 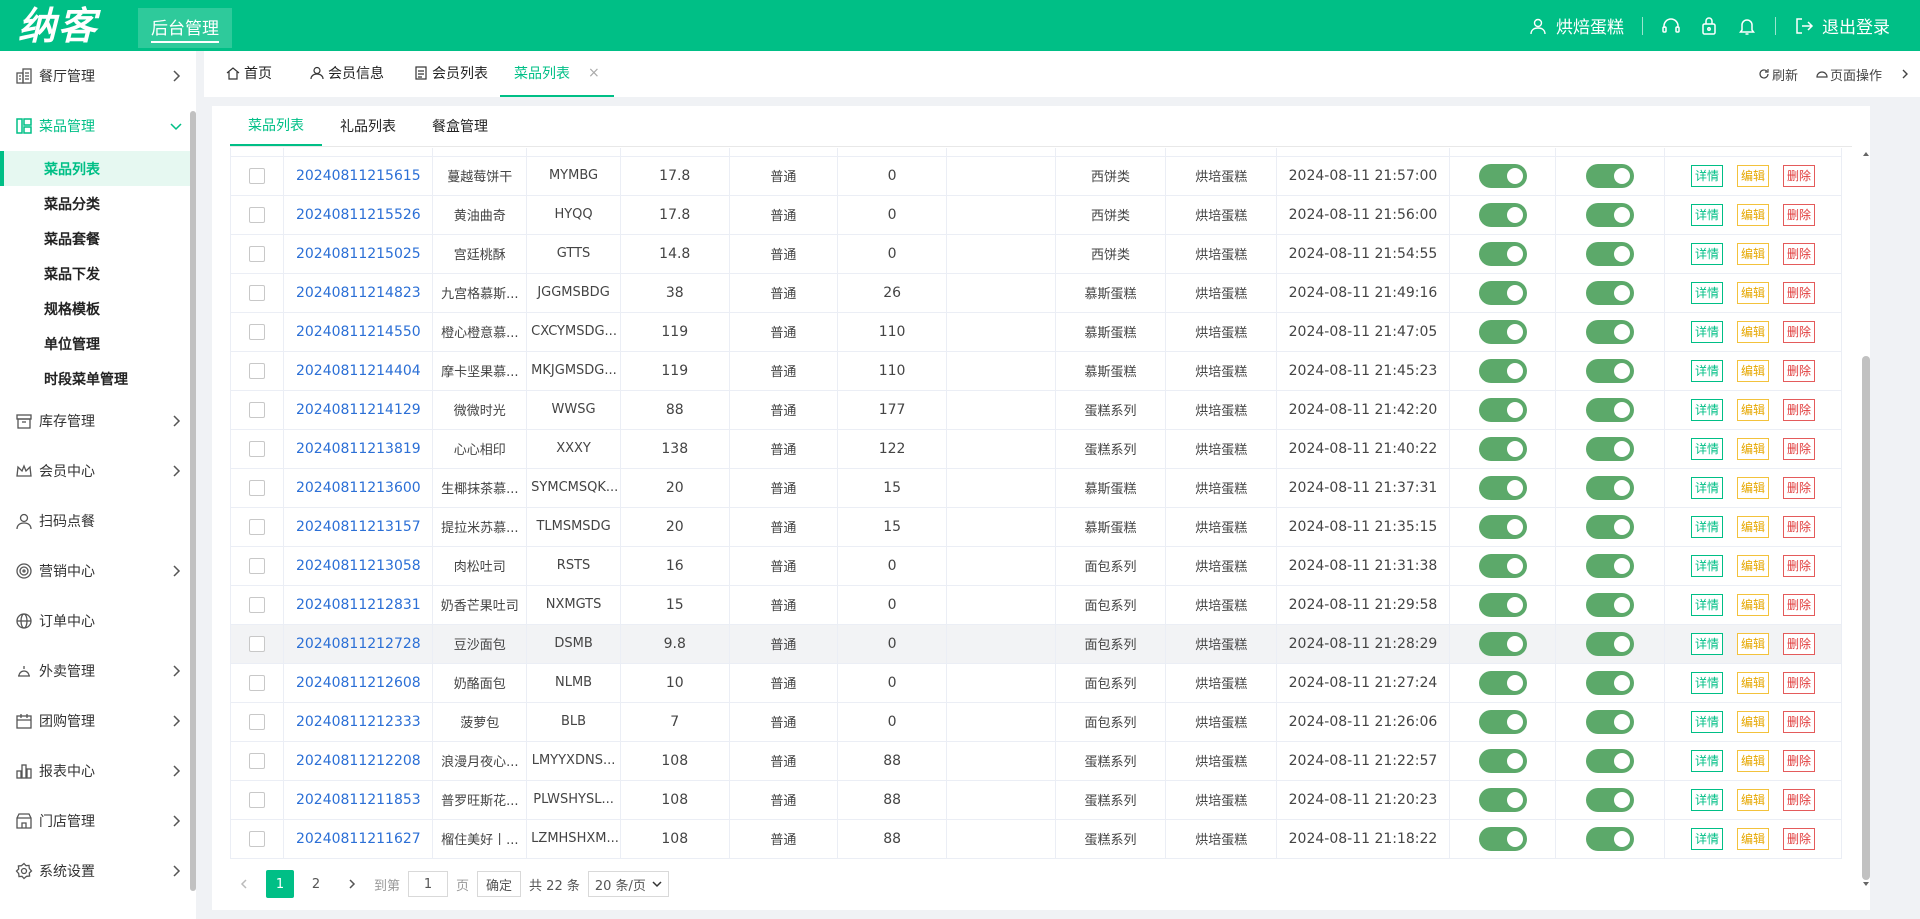 I want to click on scrollbar-thumb, so click(x=1866, y=618).